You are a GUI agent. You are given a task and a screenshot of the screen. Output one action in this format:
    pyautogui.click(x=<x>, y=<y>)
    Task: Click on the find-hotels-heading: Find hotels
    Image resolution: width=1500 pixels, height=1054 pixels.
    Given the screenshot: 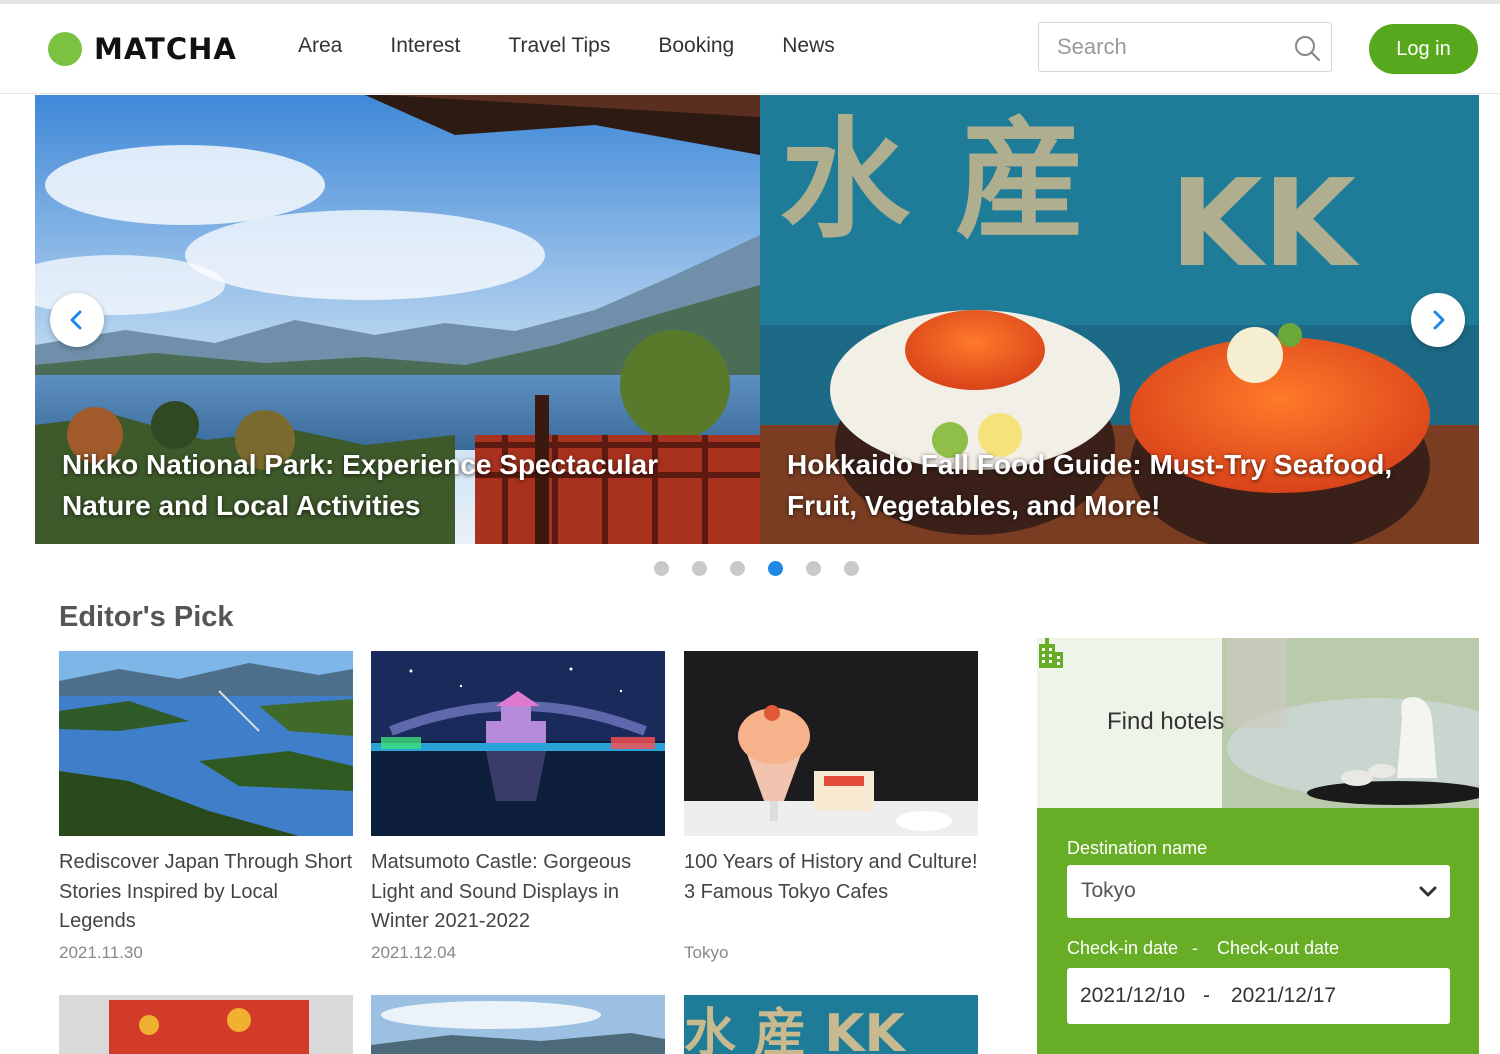 What is the action you would take?
    pyautogui.click(x=1166, y=721)
    